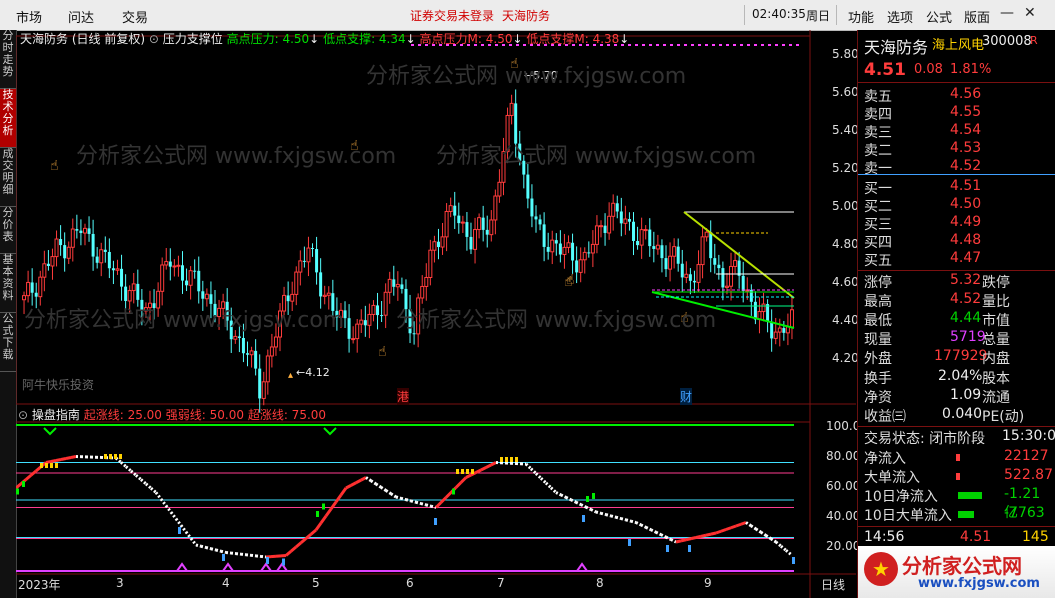  Describe the element at coordinates (843, 456) in the screenshot. I see `sub-tick: 80.00` at that location.